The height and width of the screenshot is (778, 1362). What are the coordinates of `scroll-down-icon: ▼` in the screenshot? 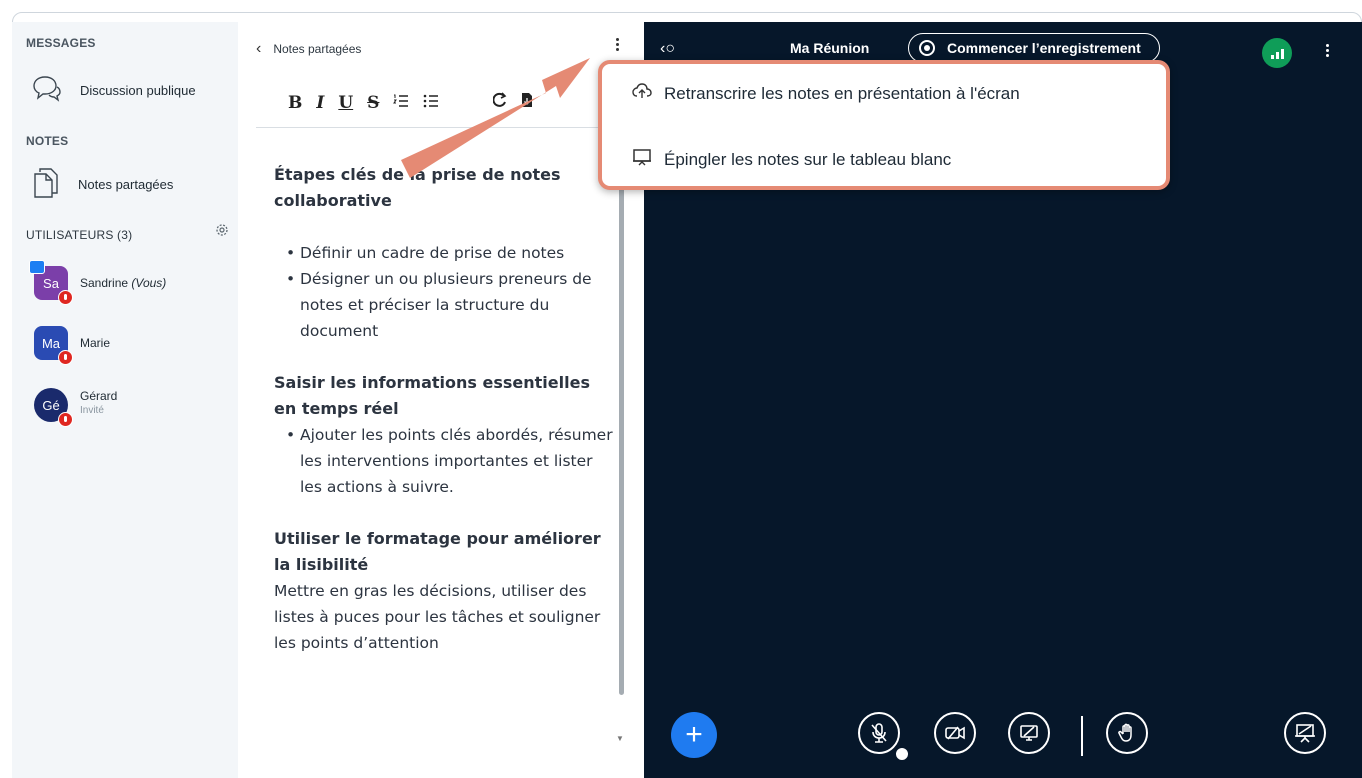 It's located at (620, 738).